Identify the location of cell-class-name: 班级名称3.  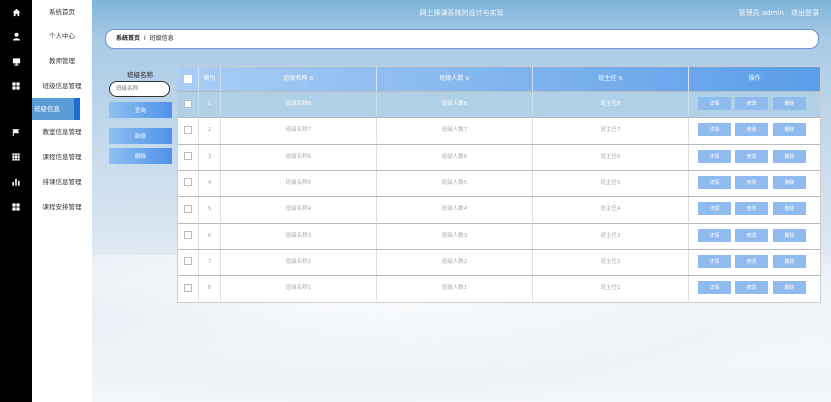
(299, 236).